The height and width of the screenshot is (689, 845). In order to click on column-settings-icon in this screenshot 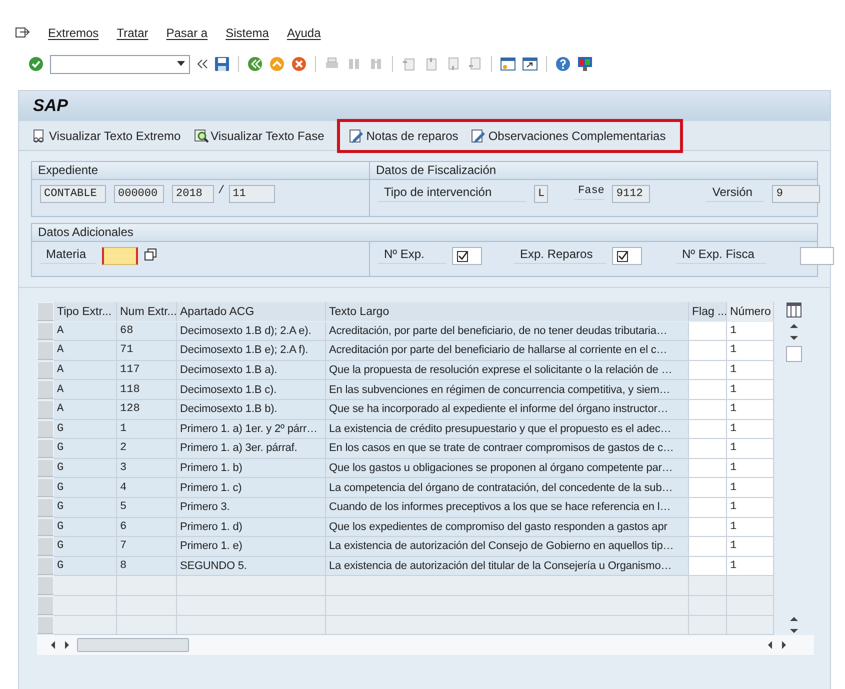, I will do `click(794, 310)`.